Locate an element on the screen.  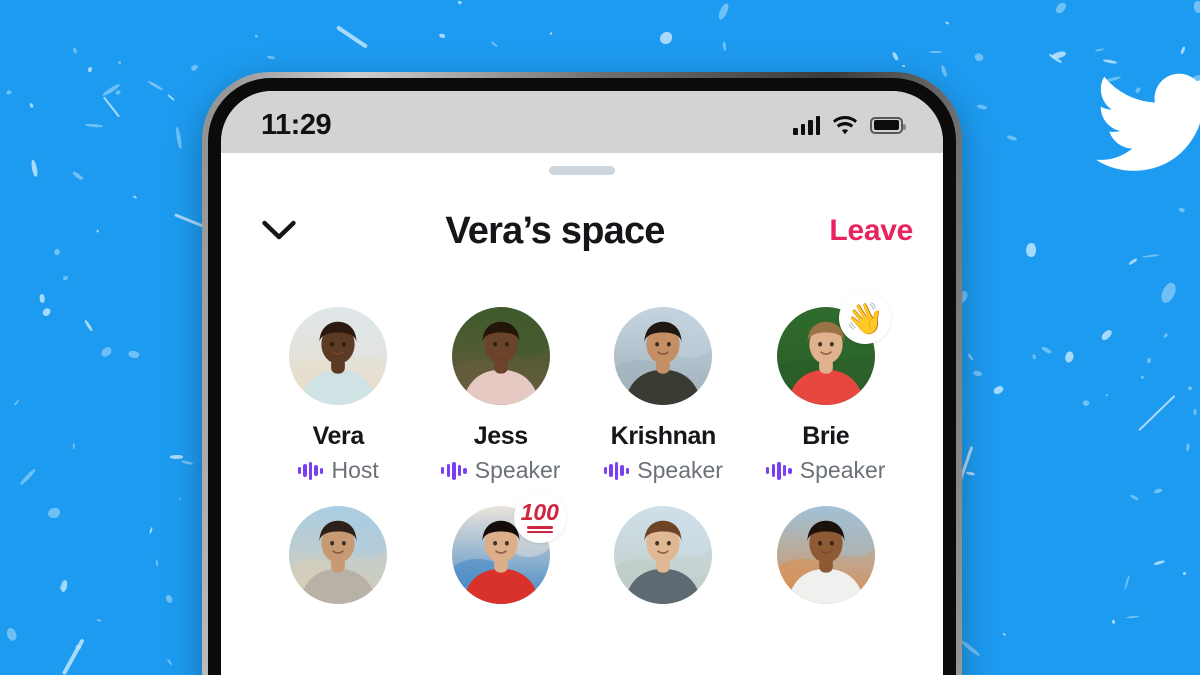
participant-jess: Jess Speaker is located at coordinates (501, 395).